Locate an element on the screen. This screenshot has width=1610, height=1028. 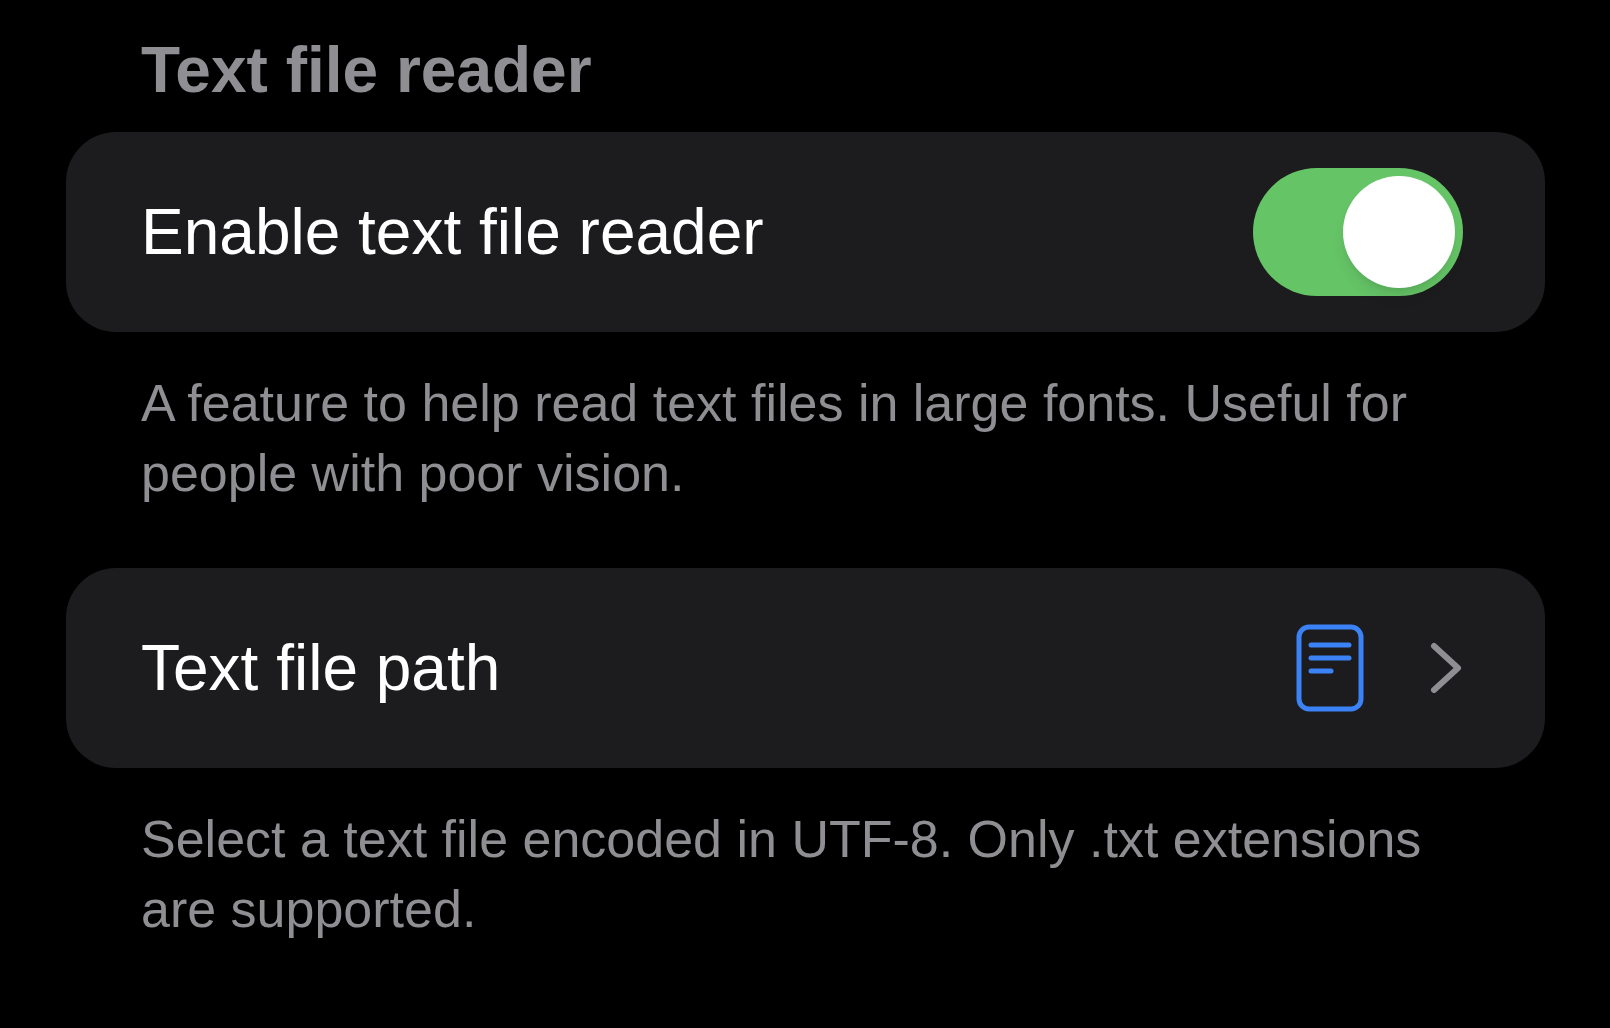
document-icon is located at coordinates (1330, 668).